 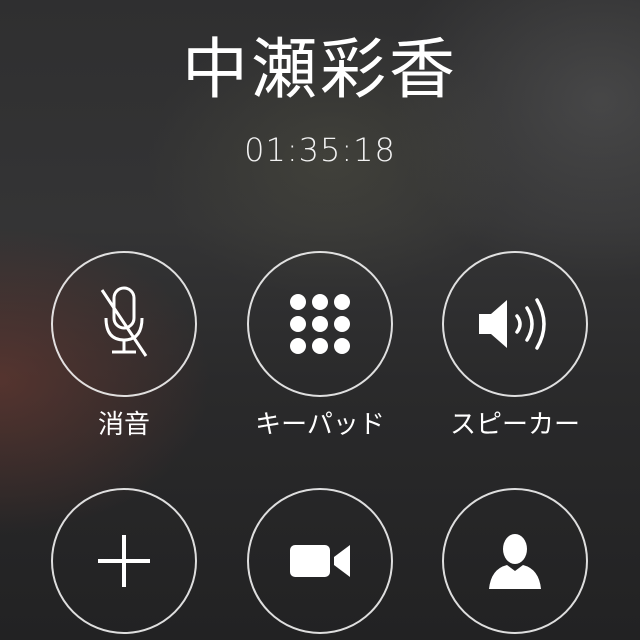 I want to click on keypad-grid-icon, so click(x=320, y=324).